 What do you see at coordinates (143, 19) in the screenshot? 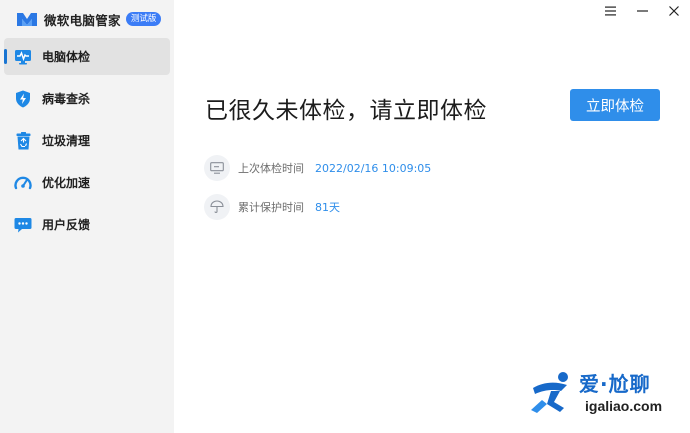
I see `beta-badge: 测试版` at bounding box center [143, 19].